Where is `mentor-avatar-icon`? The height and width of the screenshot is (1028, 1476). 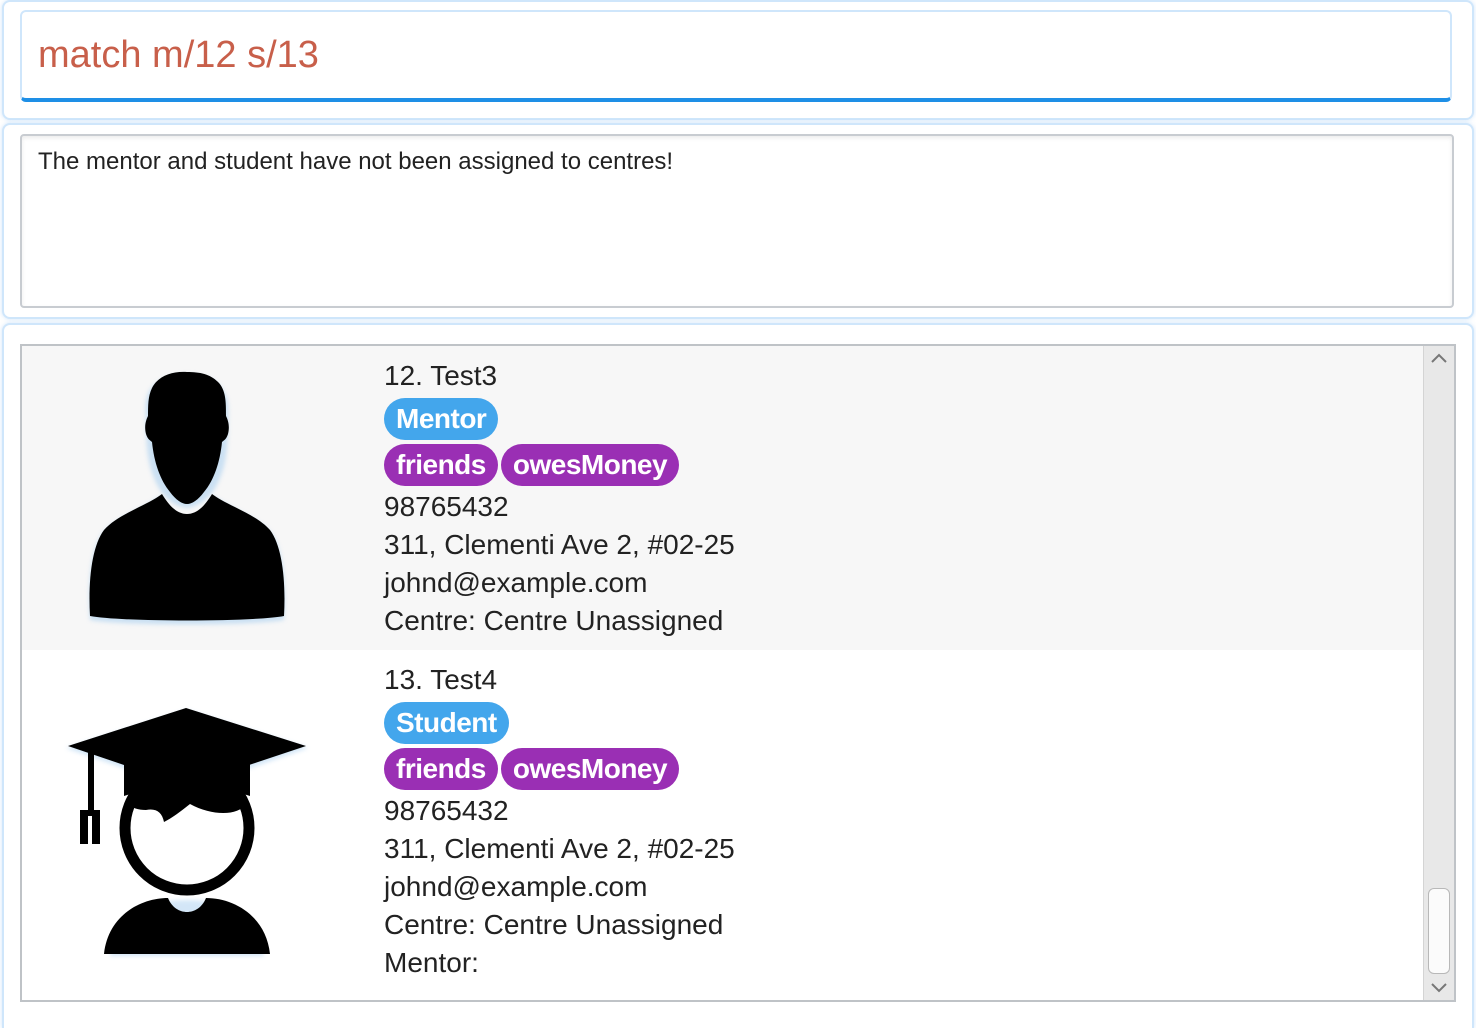 mentor-avatar-icon is located at coordinates (187, 498).